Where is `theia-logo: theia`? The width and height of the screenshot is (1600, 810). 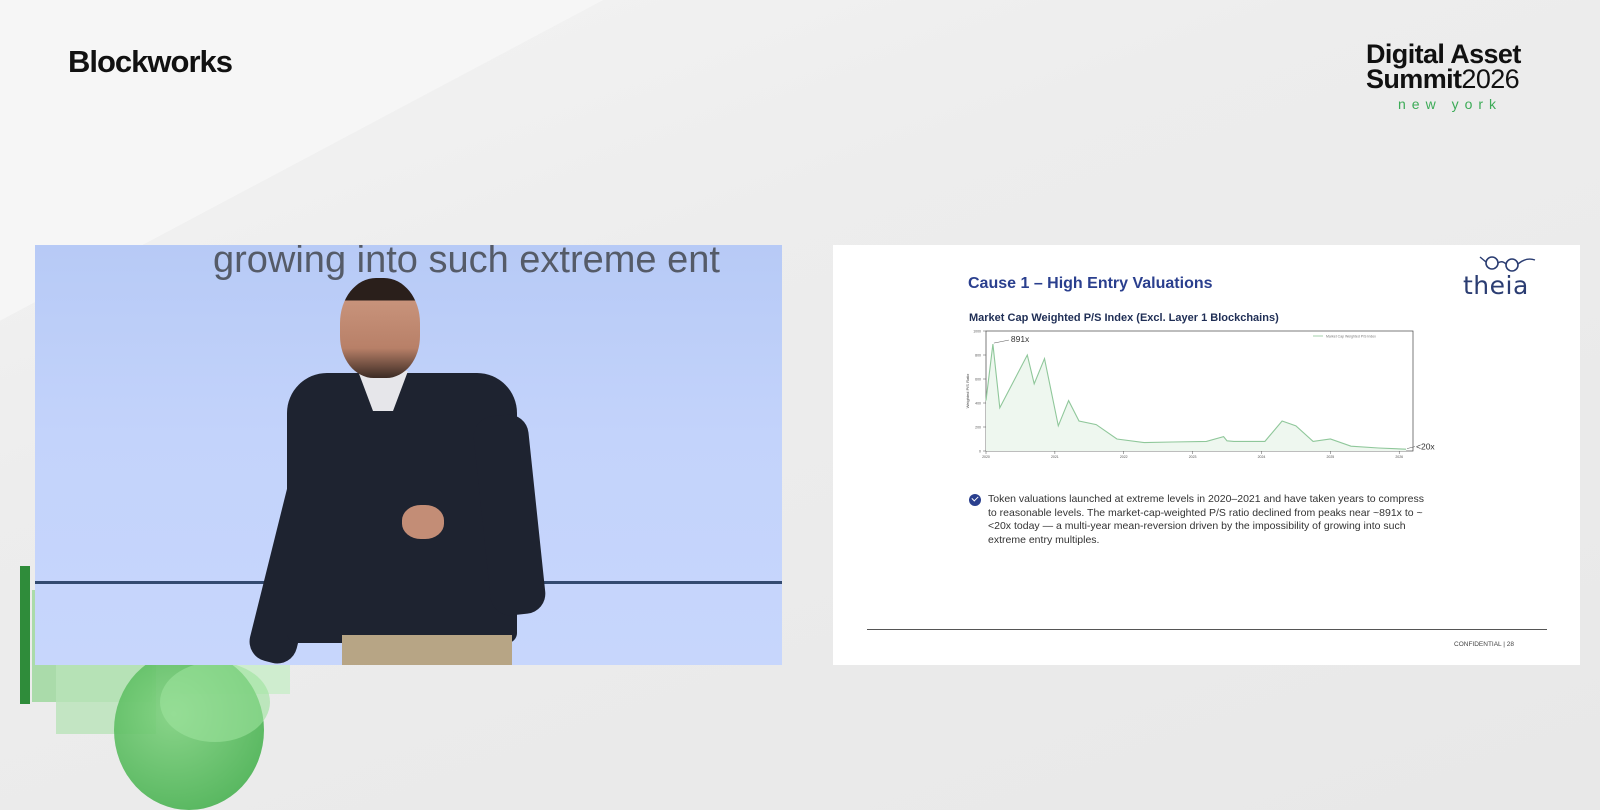
theia-logo: theia is located at coordinates (1501, 278).